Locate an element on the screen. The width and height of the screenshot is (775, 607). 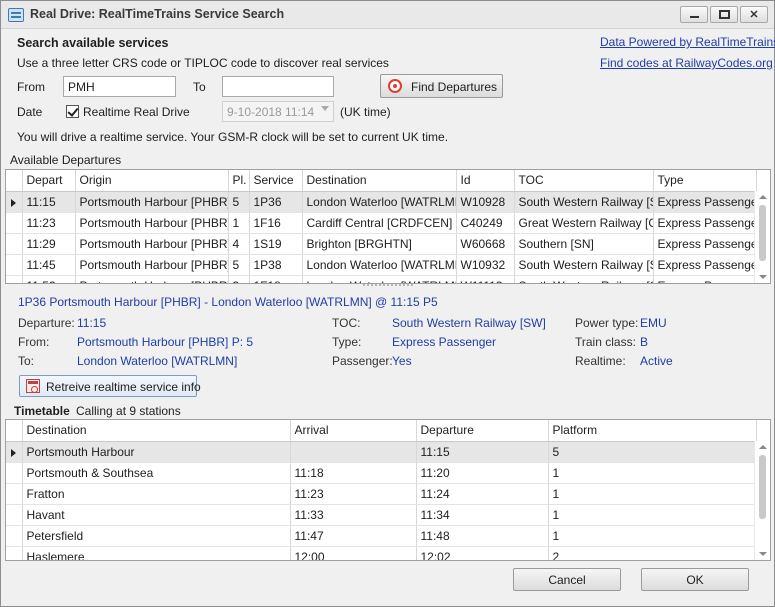
departure-cell-platform: 4 is located at coordinates (239, 244).